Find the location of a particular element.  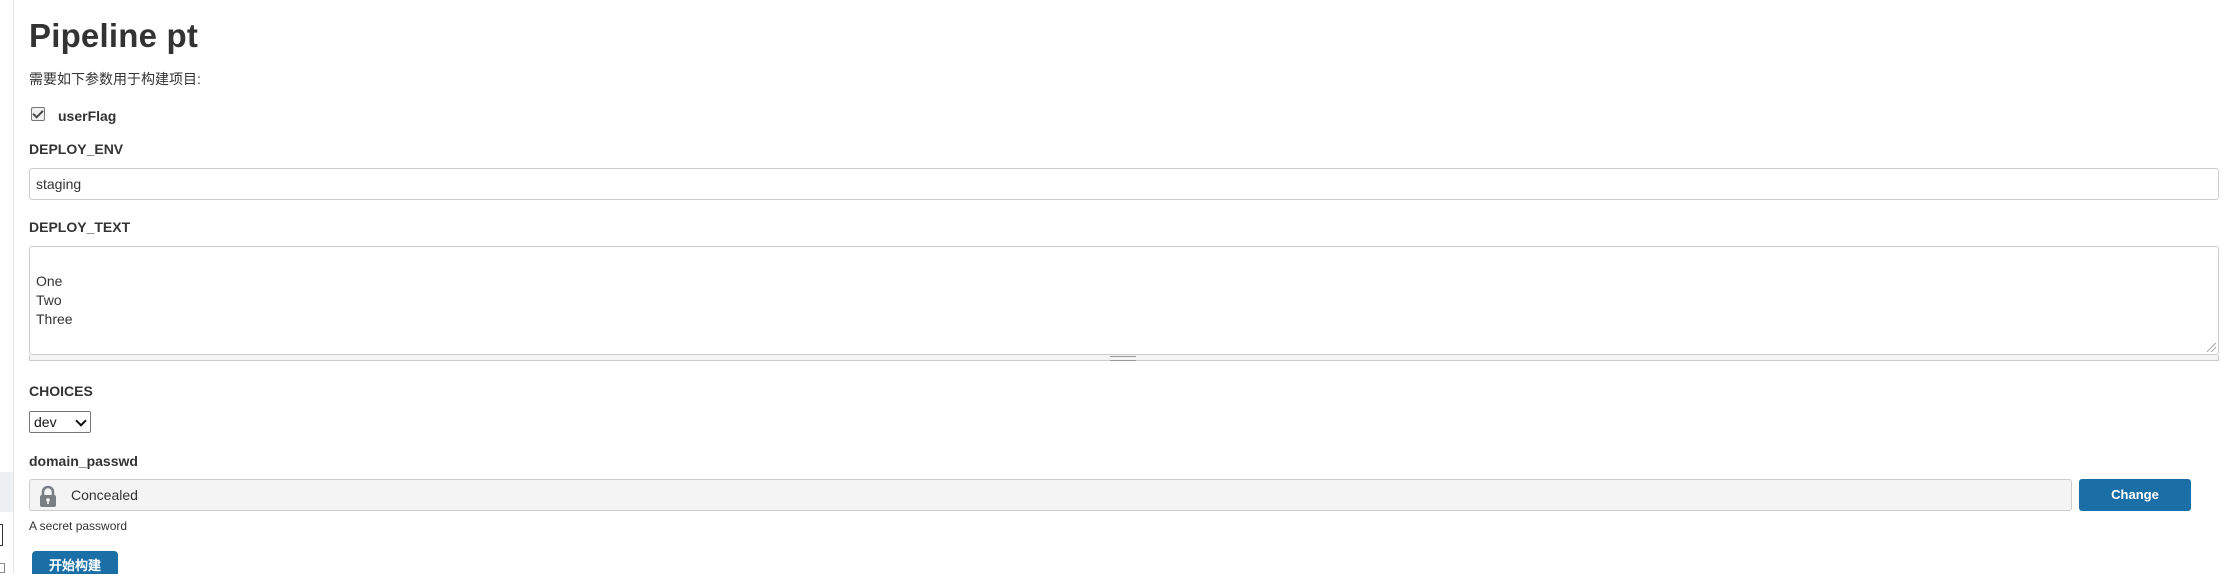

domain-passwd-row: Concealed Change Password is located at coordinates (1124, 506).